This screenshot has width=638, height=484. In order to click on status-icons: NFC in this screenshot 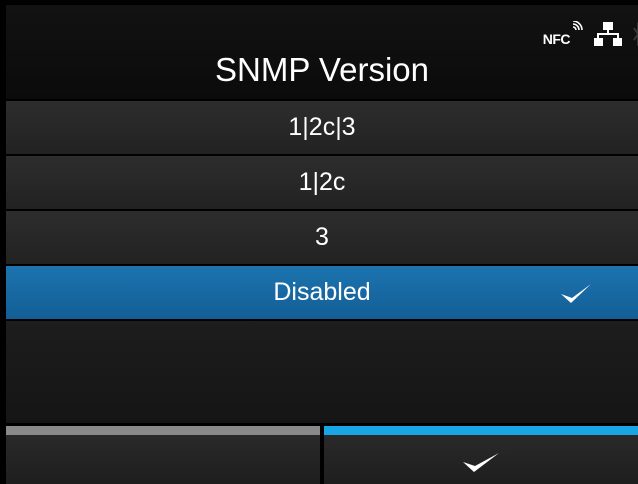, I will do `click(590, 34)`.